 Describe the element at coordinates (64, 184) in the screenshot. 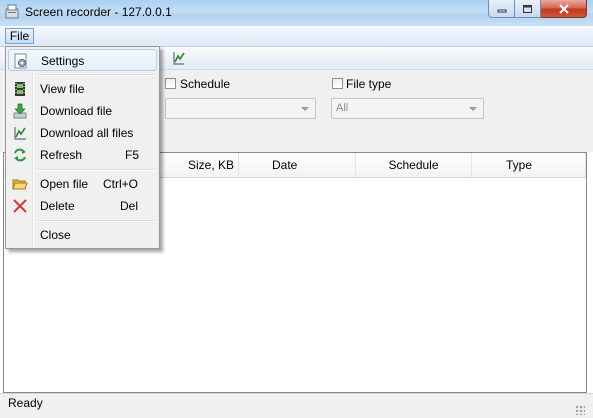

I see `menu-item-label: Open file` at that location.